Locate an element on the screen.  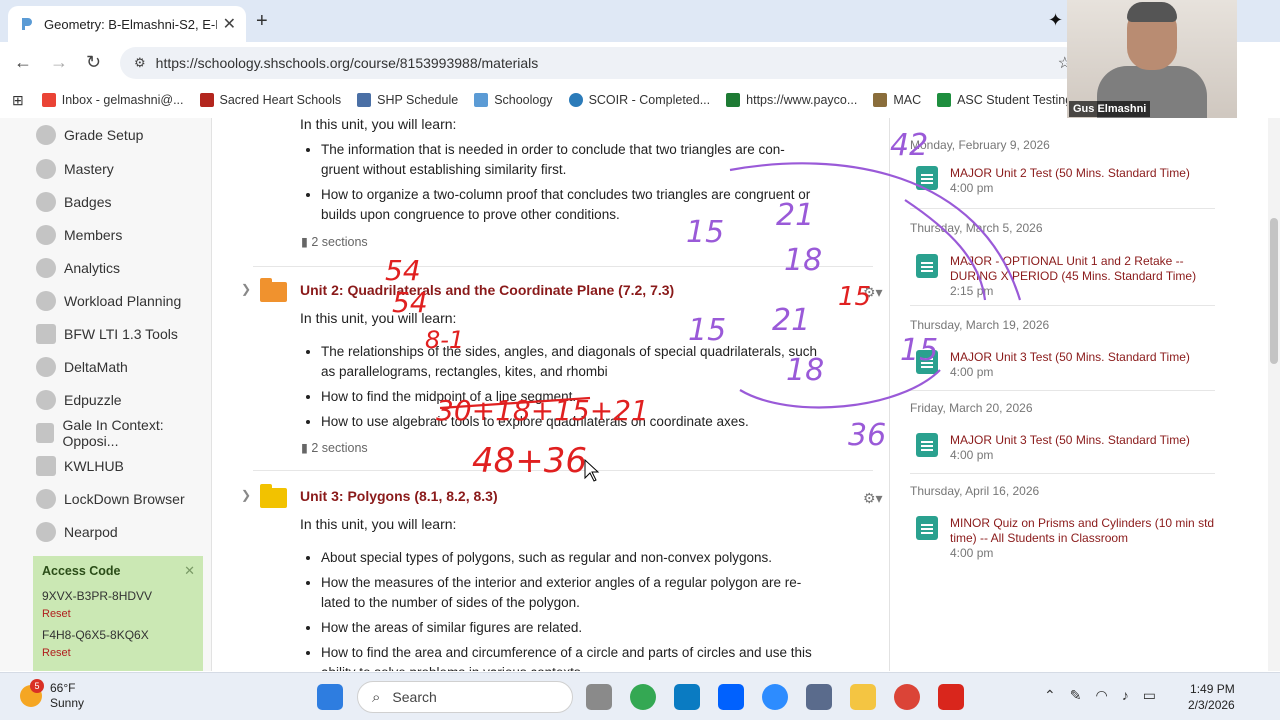
search-icon: ⌕ is located at coordinates (376, 697).